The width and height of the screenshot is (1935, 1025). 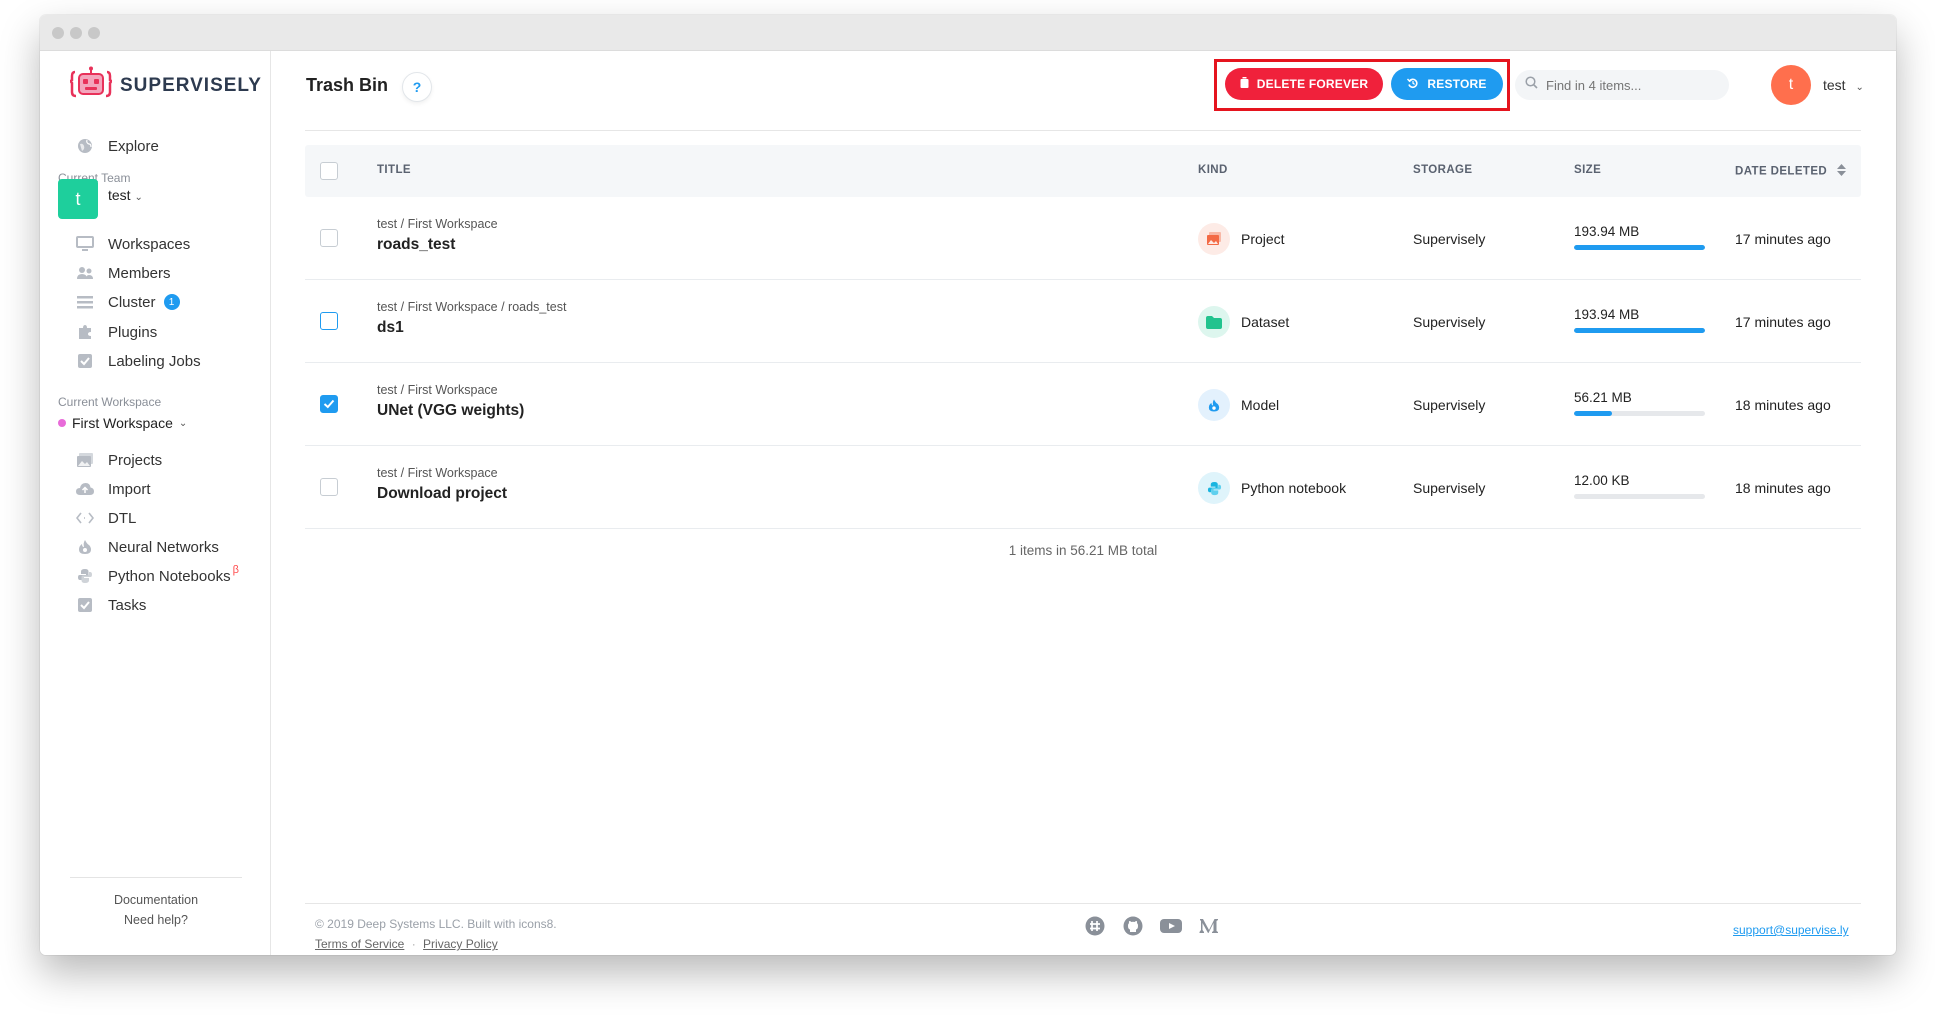 What do you see at coordinates (128, 302) in the screenshot?
I see `sidebar-item-cluster: Cluster 1` at bounding box center [128, 302].